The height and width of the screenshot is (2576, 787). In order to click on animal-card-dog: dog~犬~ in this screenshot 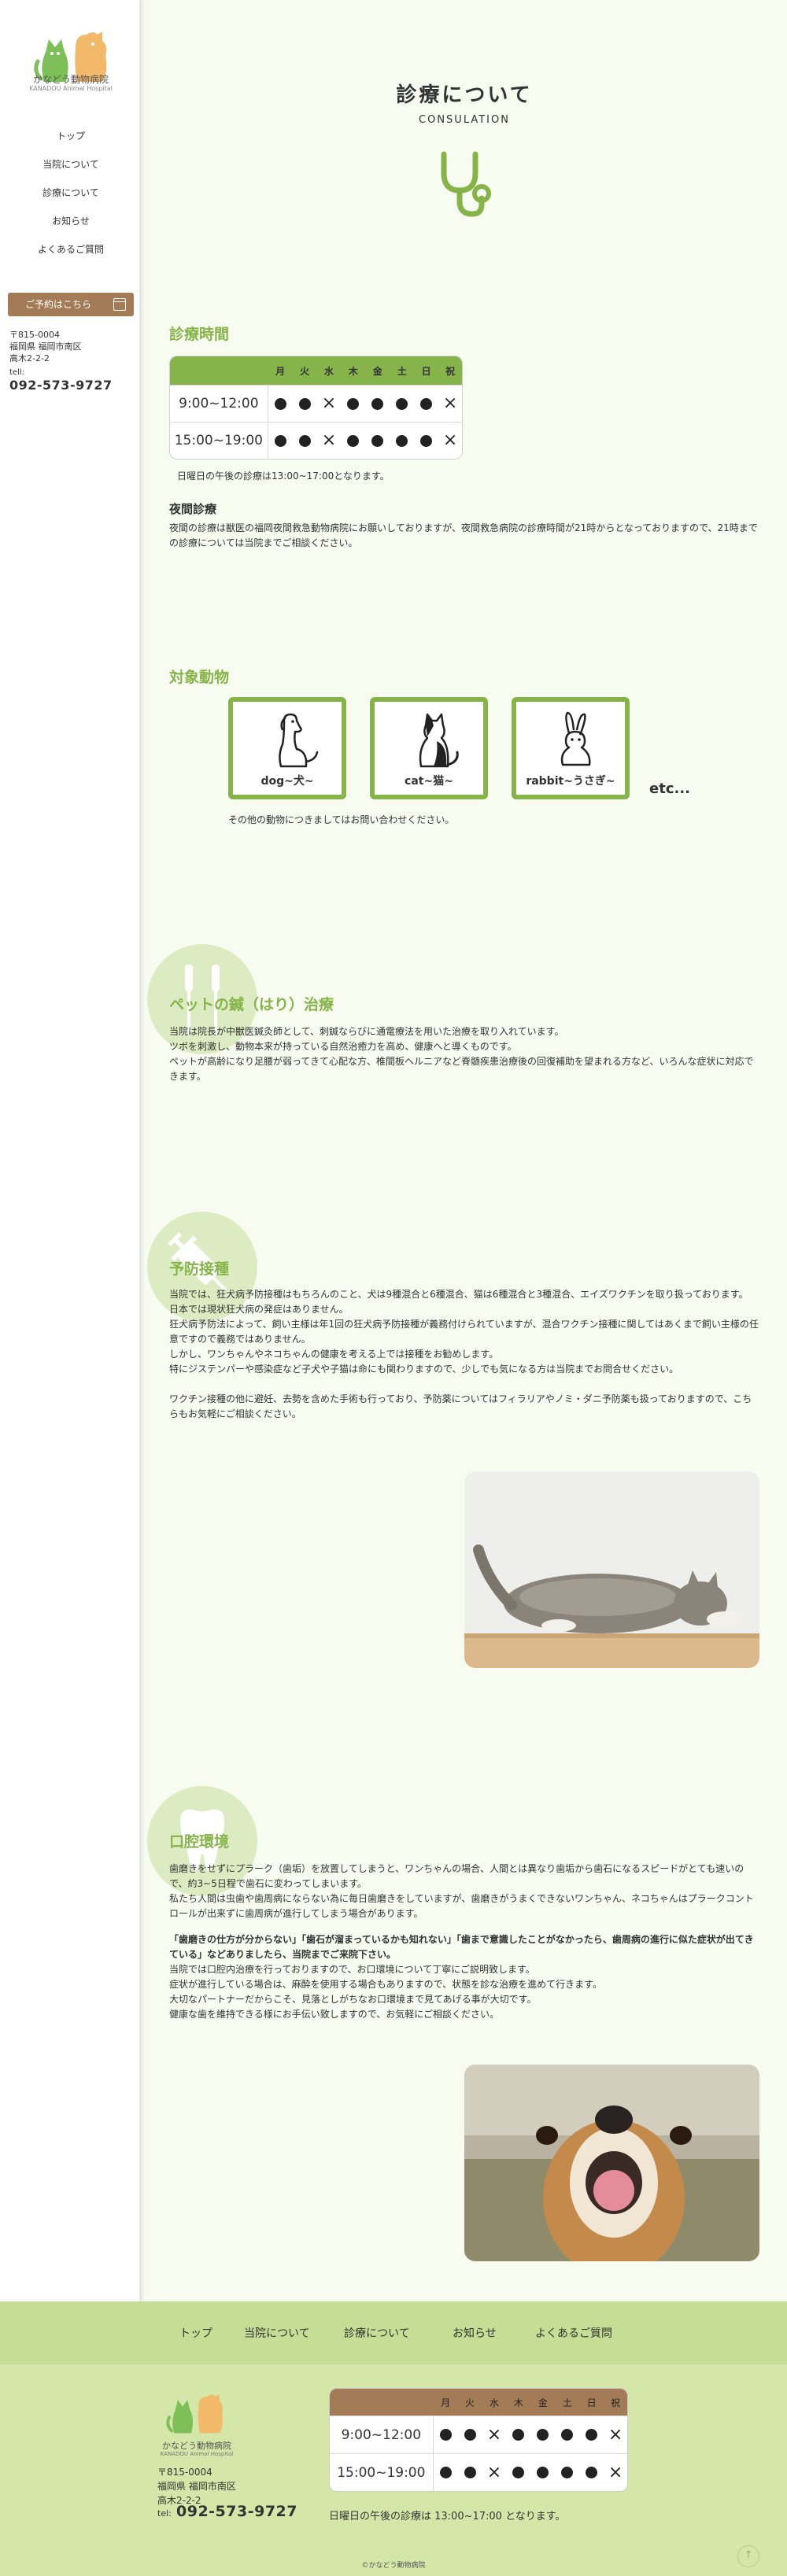, I will do `click(287, 748)`.